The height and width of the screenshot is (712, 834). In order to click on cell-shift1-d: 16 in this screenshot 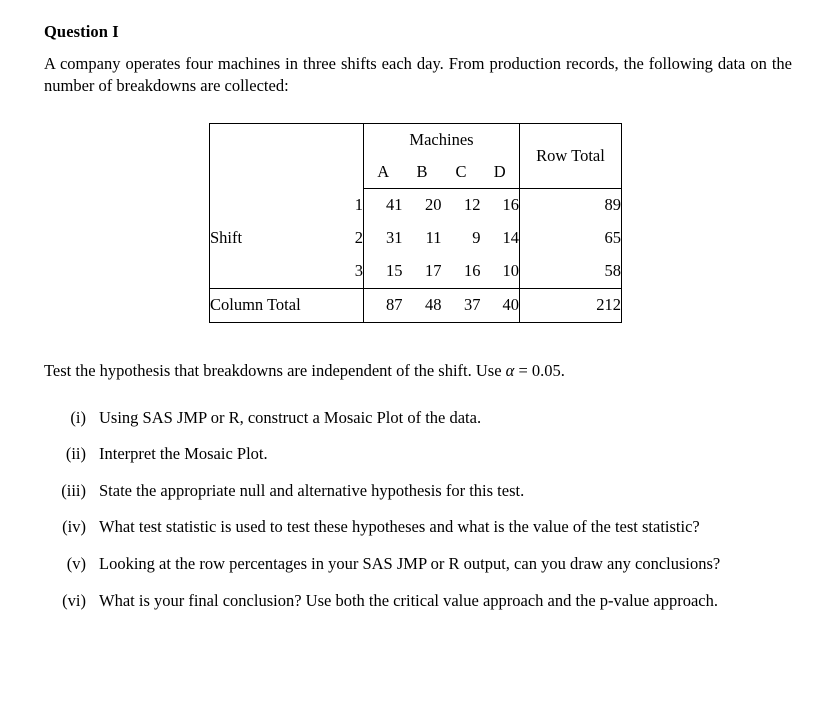, I will do `click(511, 205)`.